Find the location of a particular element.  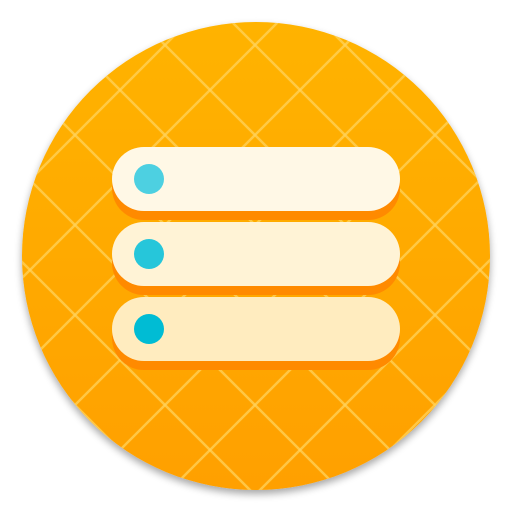

server-row-top is located at coordinates (256, 183).